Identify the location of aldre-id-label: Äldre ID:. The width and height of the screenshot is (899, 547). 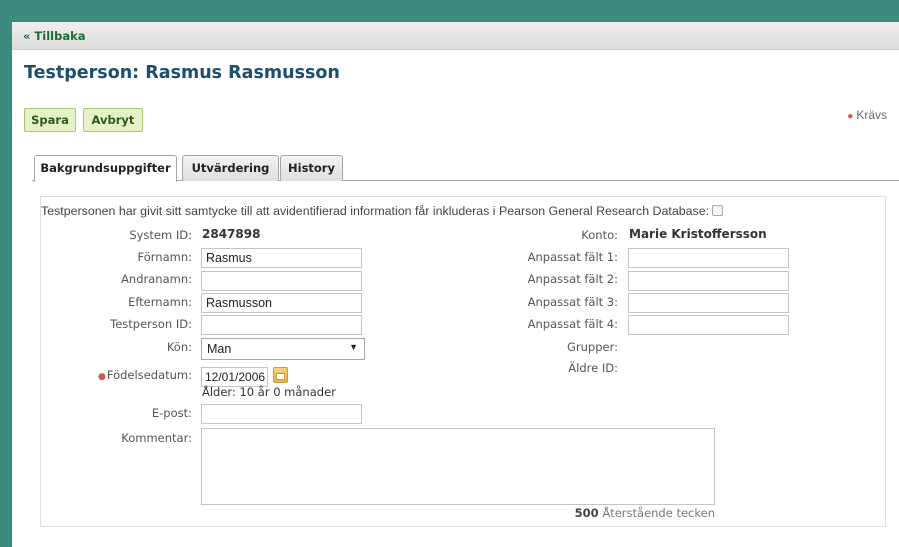
(593, 368).